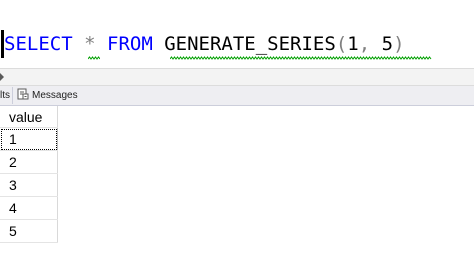 The width and height of the screenshot is (474, 262). I want to click on keyword-select: SELECT, so click(38, 44).